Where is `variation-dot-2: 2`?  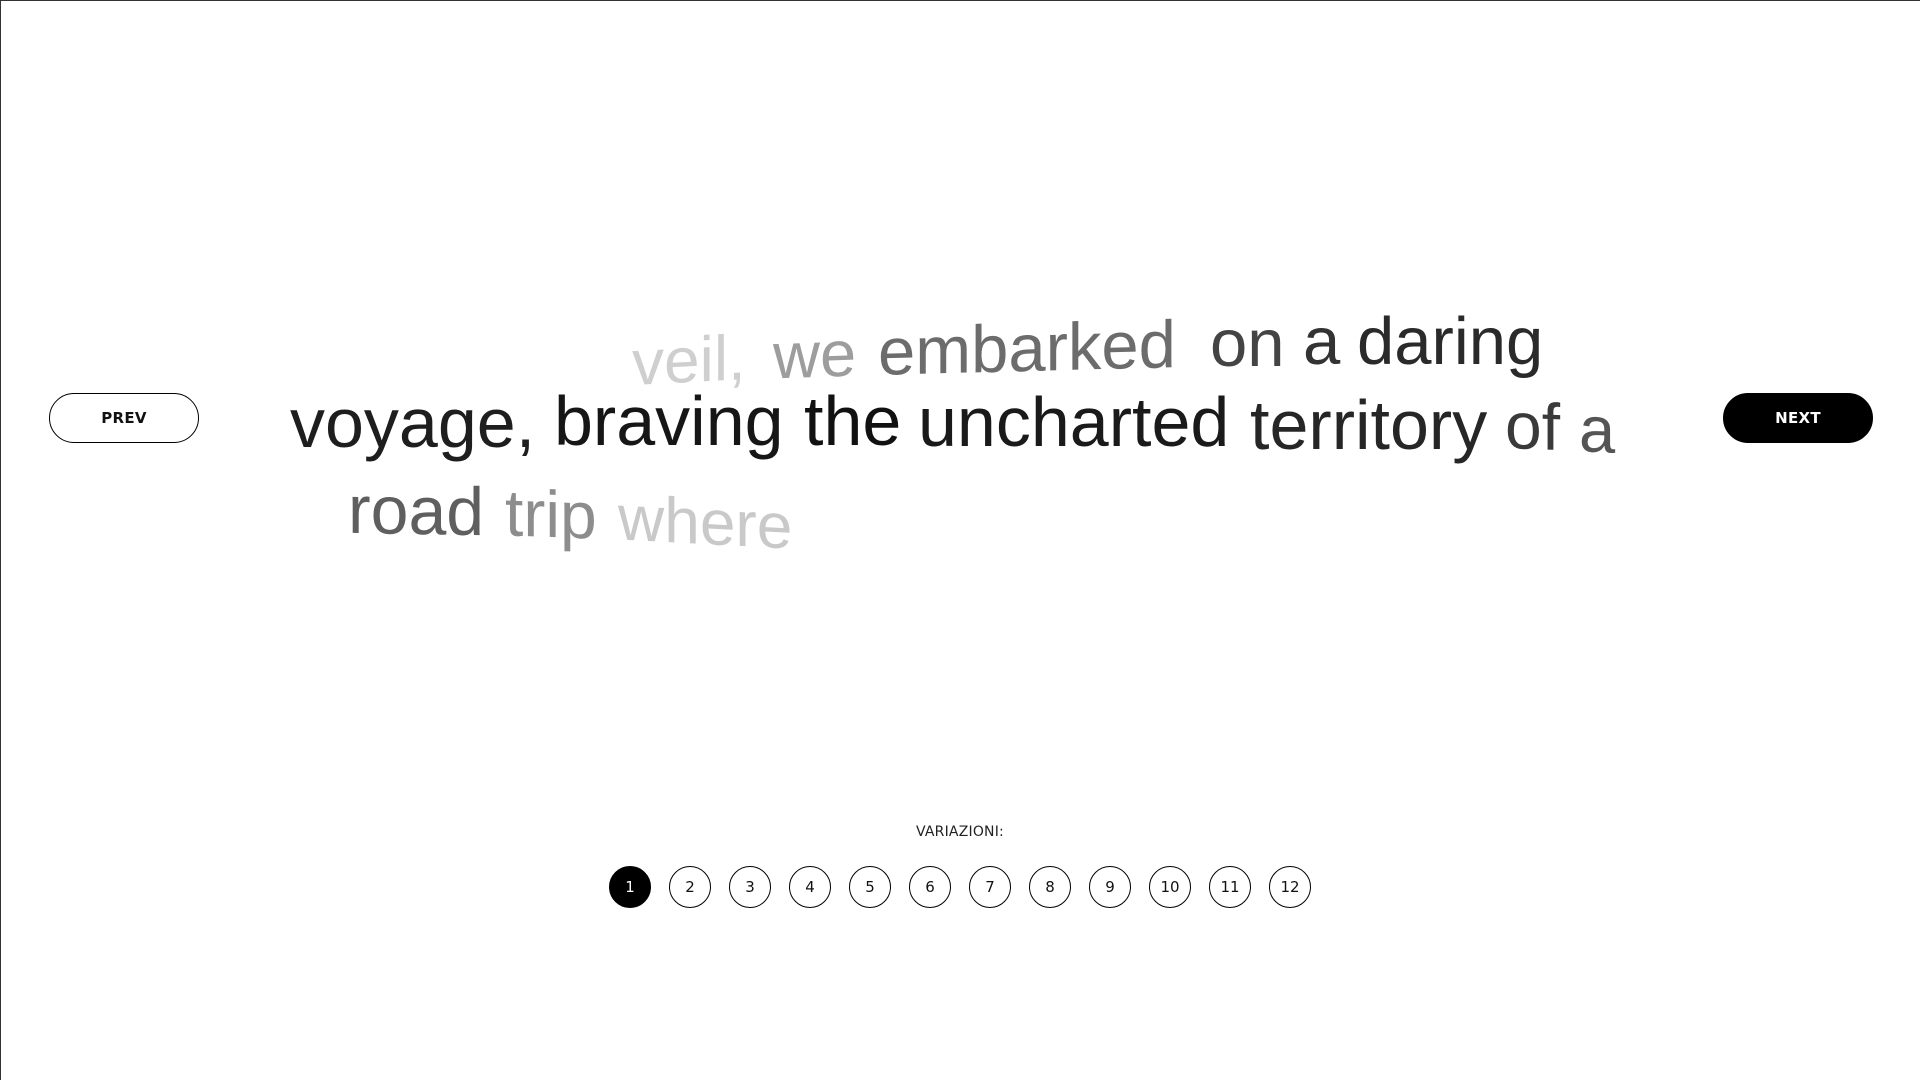
variation-dot-2: 2 is located at coordinates (690, 887).